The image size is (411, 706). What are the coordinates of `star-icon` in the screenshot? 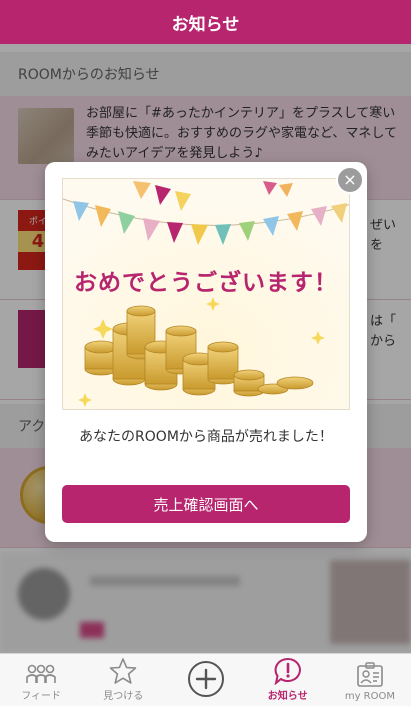 It's located at (123, 671).